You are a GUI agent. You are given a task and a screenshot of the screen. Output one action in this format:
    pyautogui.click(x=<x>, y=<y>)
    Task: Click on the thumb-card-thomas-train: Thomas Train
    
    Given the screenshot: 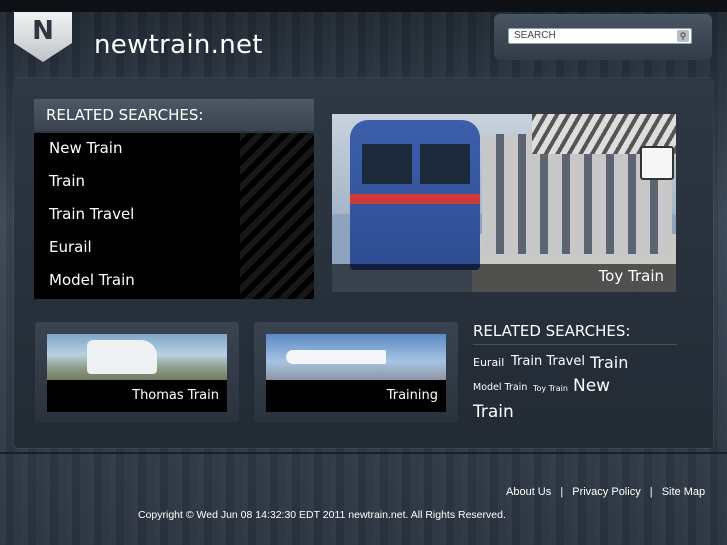 What is the action you would take?
    pyautogui.click(x=137, y=372)
    